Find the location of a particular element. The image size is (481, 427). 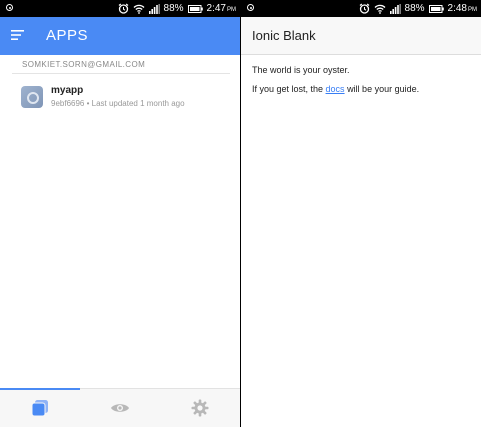

status-bar: 88% 2:47PM is located at coordinates (120, 8).